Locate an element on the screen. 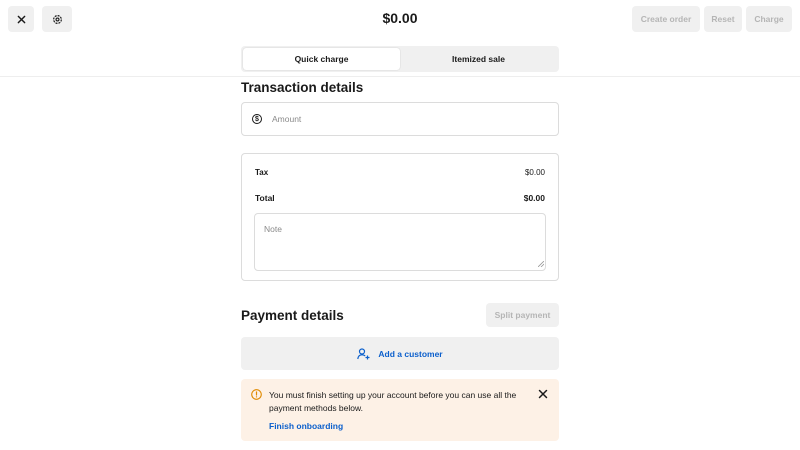 This screenshot has width=800, height=450. split-payment-button: Split payment is located at coordinates (522, 315).